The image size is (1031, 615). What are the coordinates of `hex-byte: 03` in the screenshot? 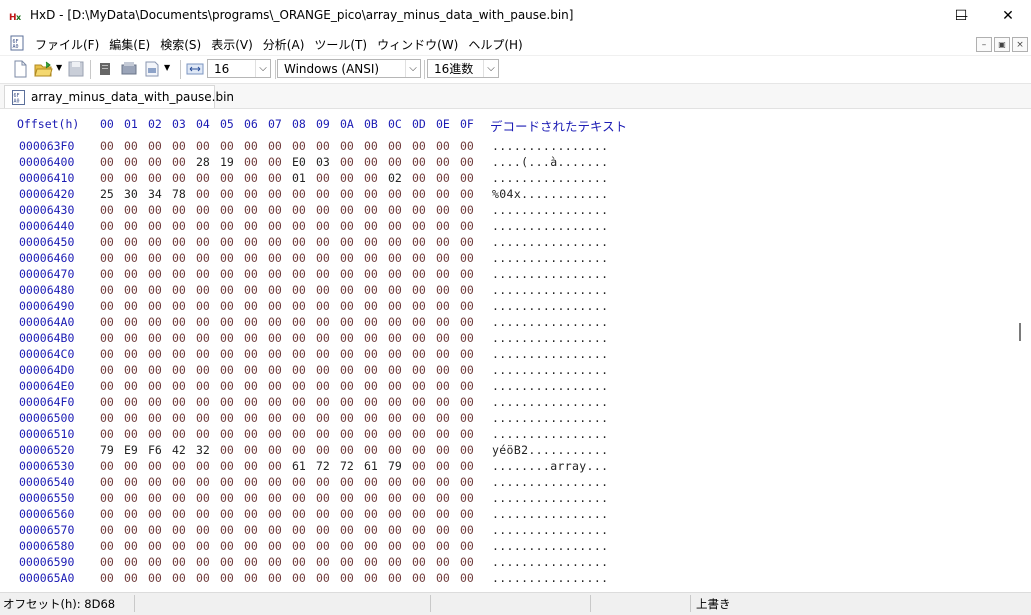 It's located at (326, 162).